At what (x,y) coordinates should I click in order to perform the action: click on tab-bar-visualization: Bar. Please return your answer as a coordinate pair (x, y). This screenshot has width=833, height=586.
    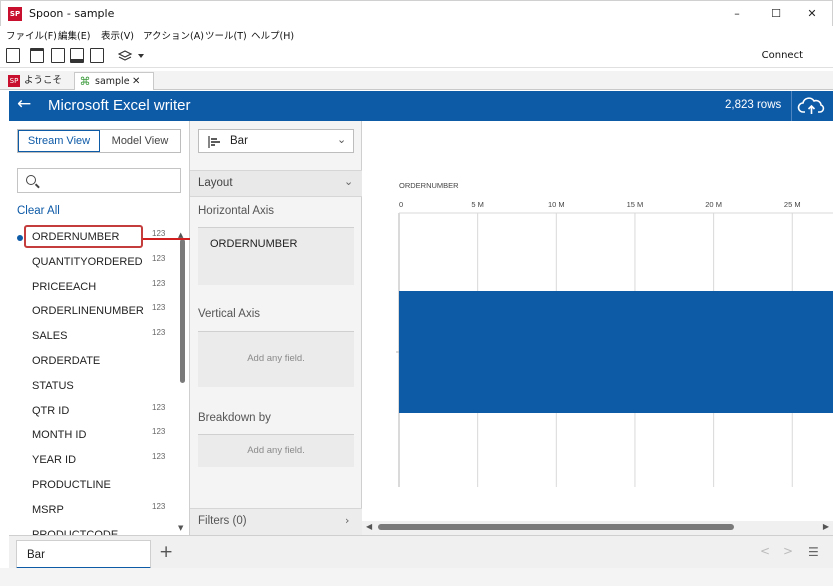
    Looking at the image, I should click on (83, 554).